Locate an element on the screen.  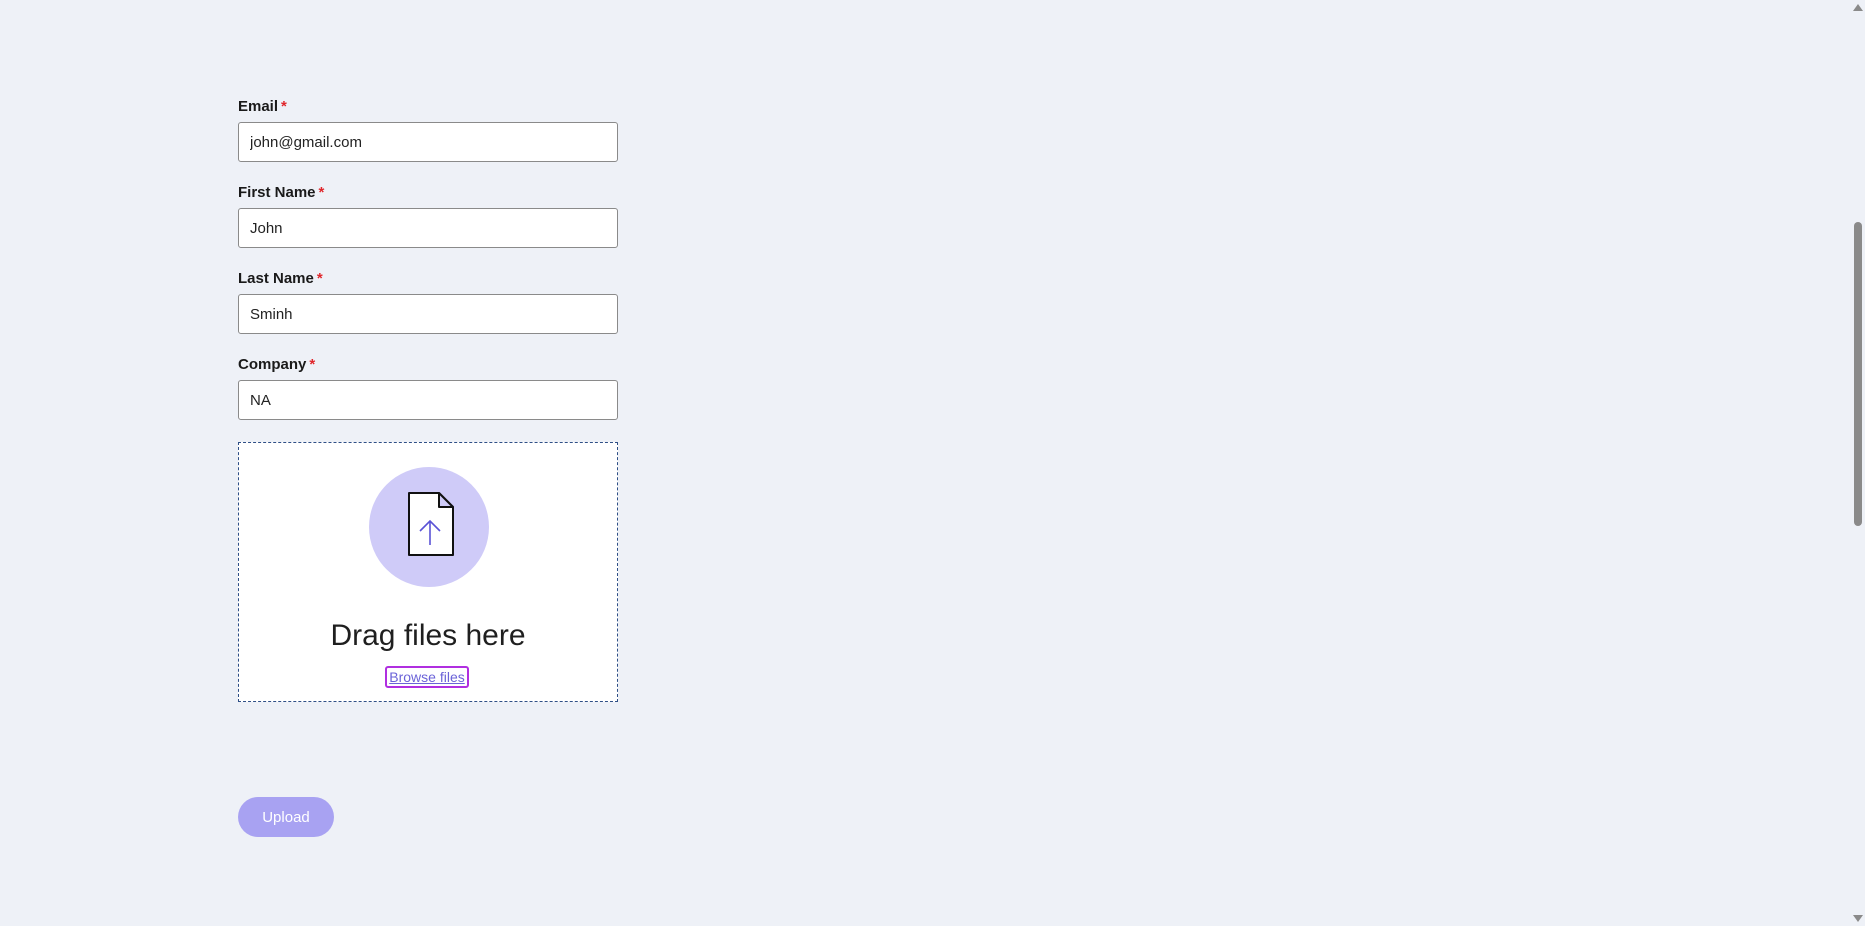
vertical-scrollbar is located at coordinates (1857, 463).